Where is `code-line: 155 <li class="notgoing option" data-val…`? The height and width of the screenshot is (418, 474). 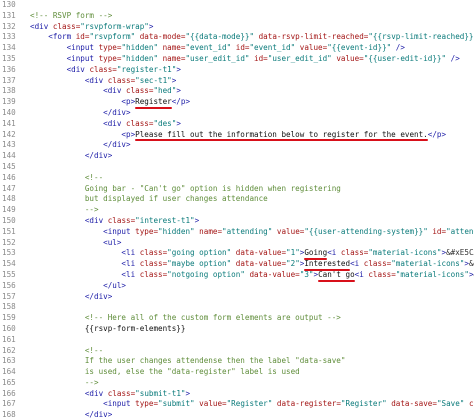
code-line: 155 <li class="notgoing option" data-val… is located at coordinates (237, 275).